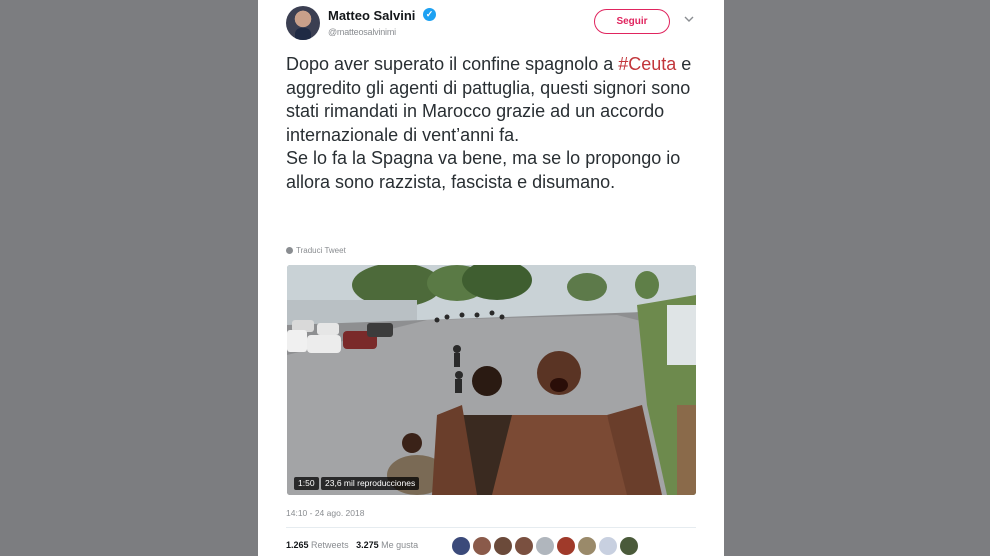 This screenshot has height=556, width=990. What do you see at coordinates (325, 513) in the screenshot?
I see `tweet-timestamp: 14:10 - 24 ago. 2018` at bounding box center [325, 513].